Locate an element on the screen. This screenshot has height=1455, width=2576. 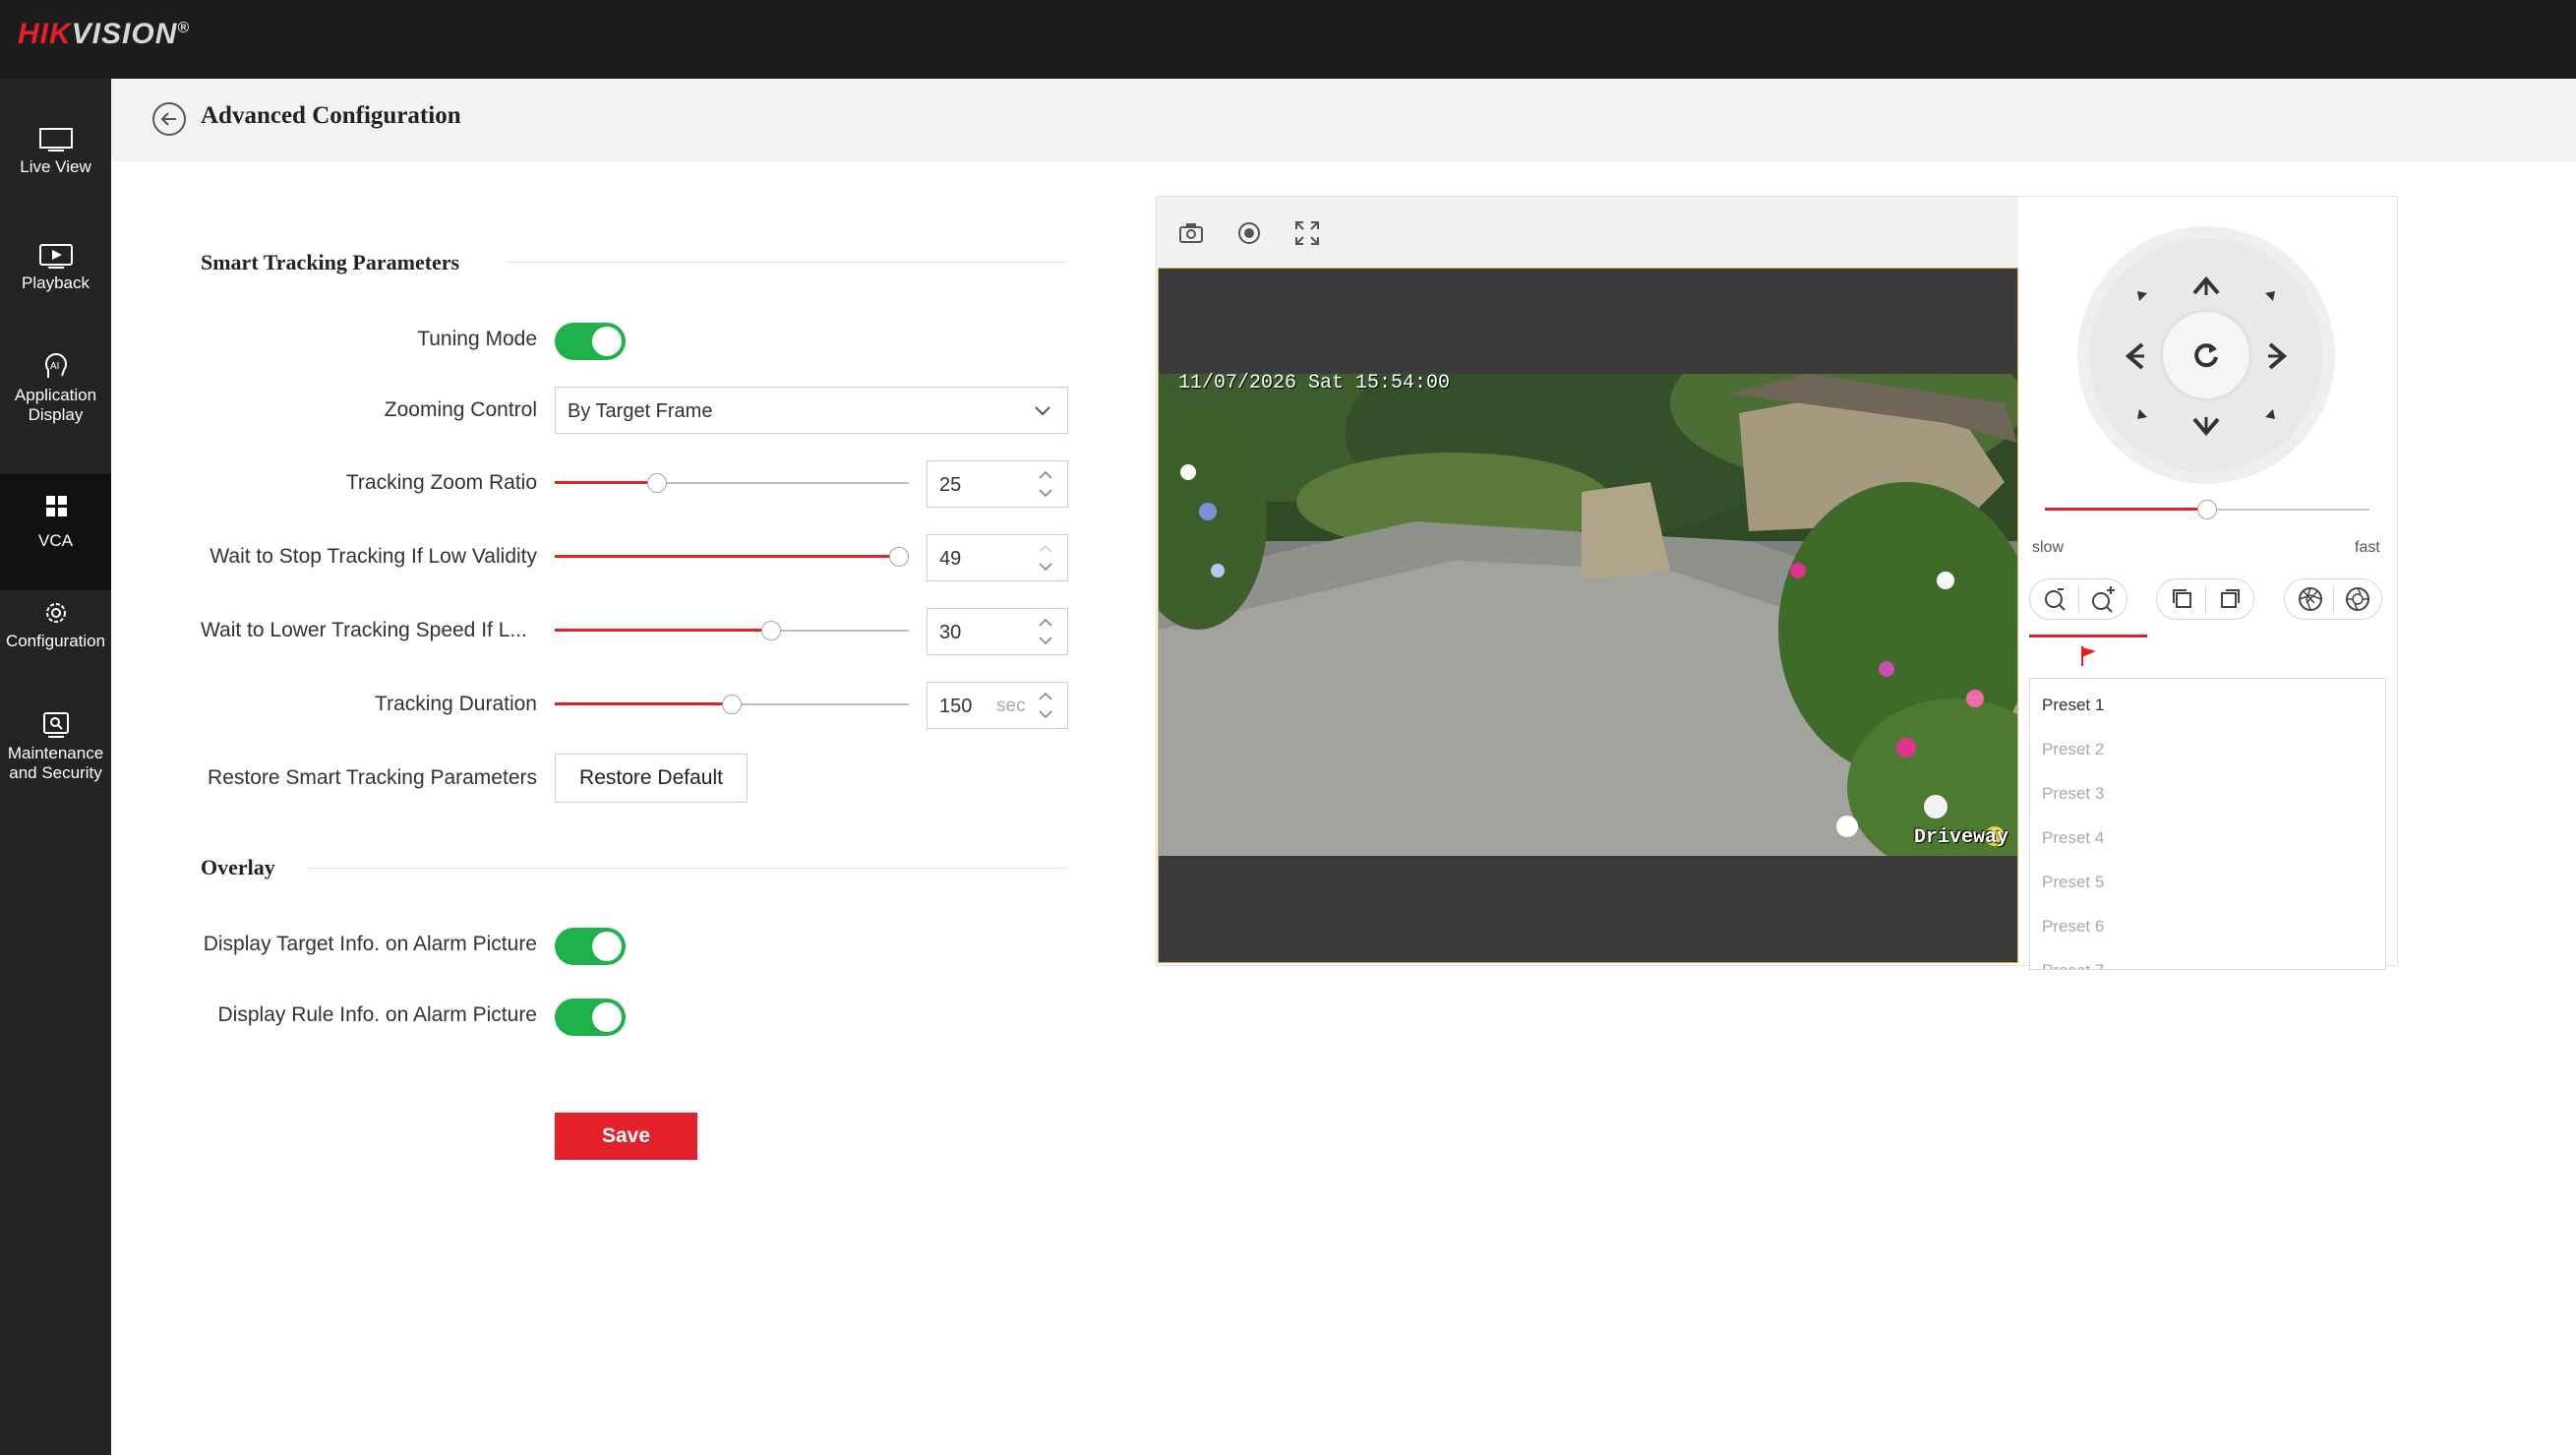
maintenance-icon is located at coordinates (55, 725).